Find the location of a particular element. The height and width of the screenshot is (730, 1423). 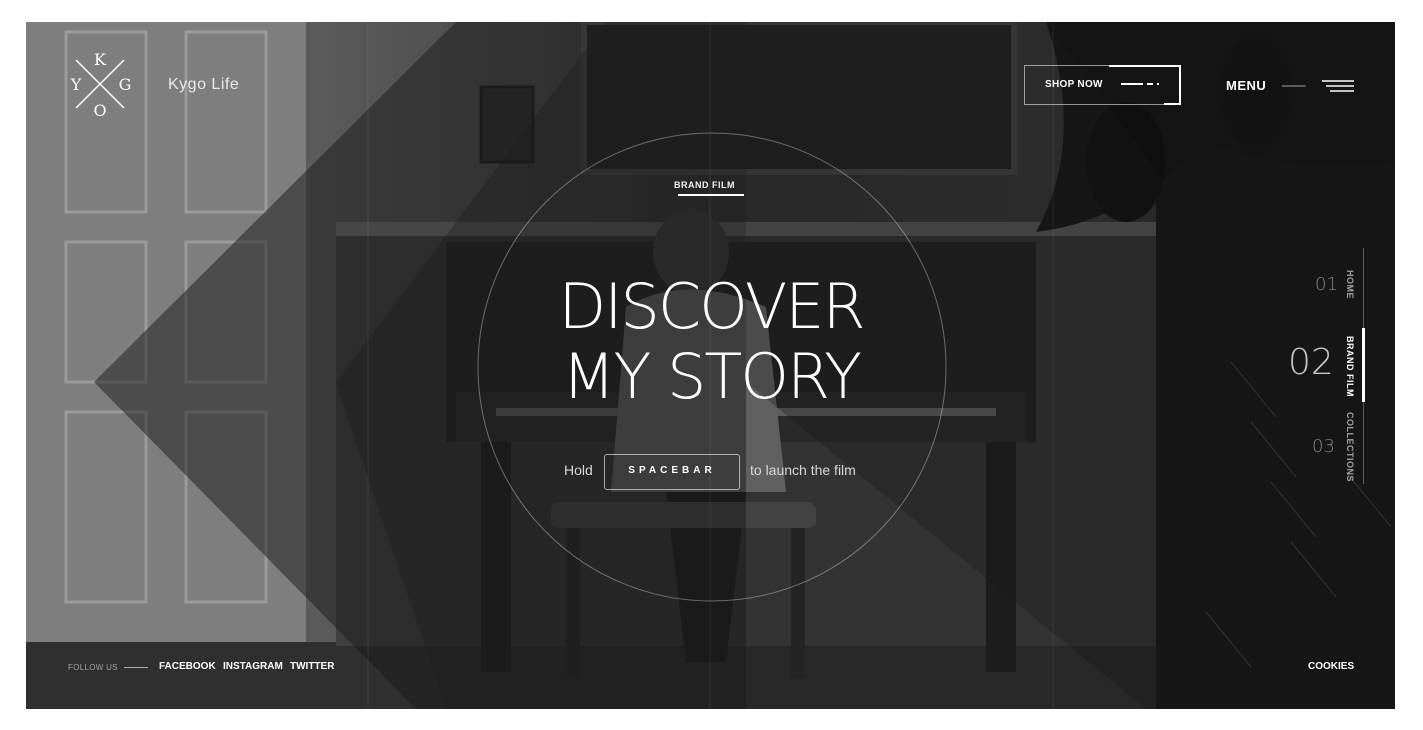

menu-button: MENU is located at coordinates (1290, 86).